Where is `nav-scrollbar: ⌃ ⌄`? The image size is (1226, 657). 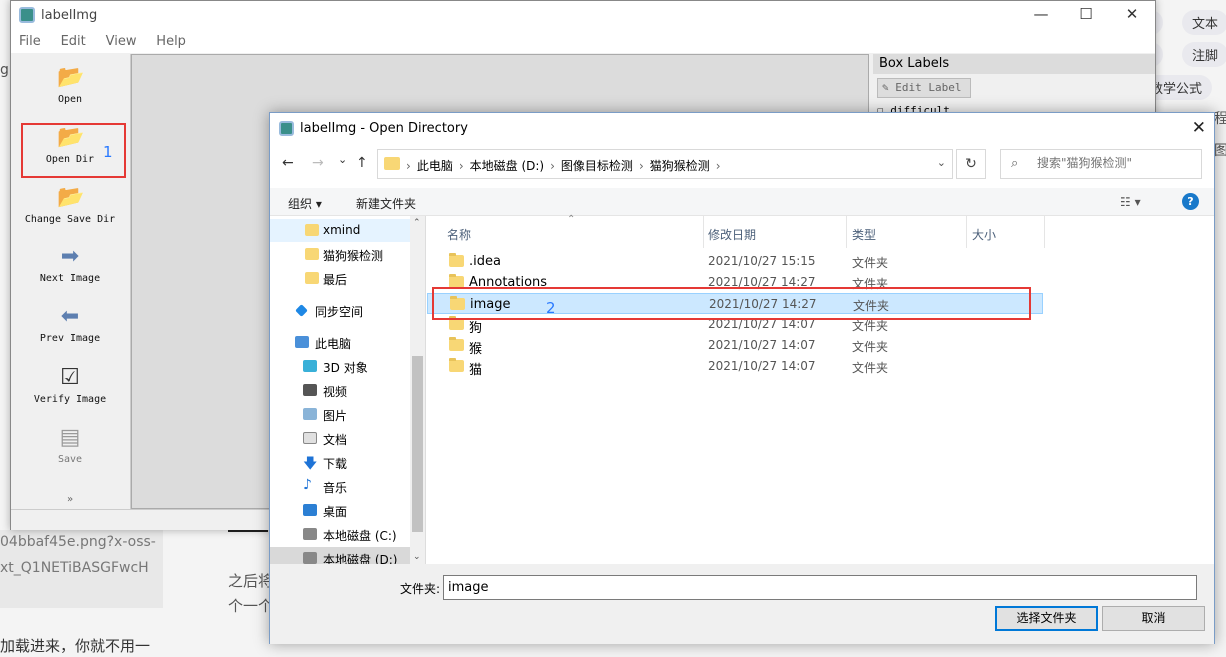 nav-scrollbar: ⌃ ⌄ is located at coordinates (417, 390).